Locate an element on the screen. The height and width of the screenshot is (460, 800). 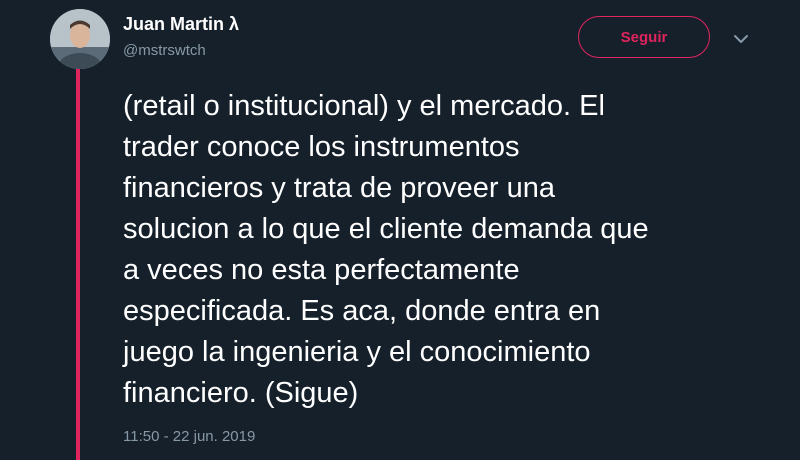
tweet-timestamp: 11:50 - 22 jun. 2019 is located at coordinates (189, 437).